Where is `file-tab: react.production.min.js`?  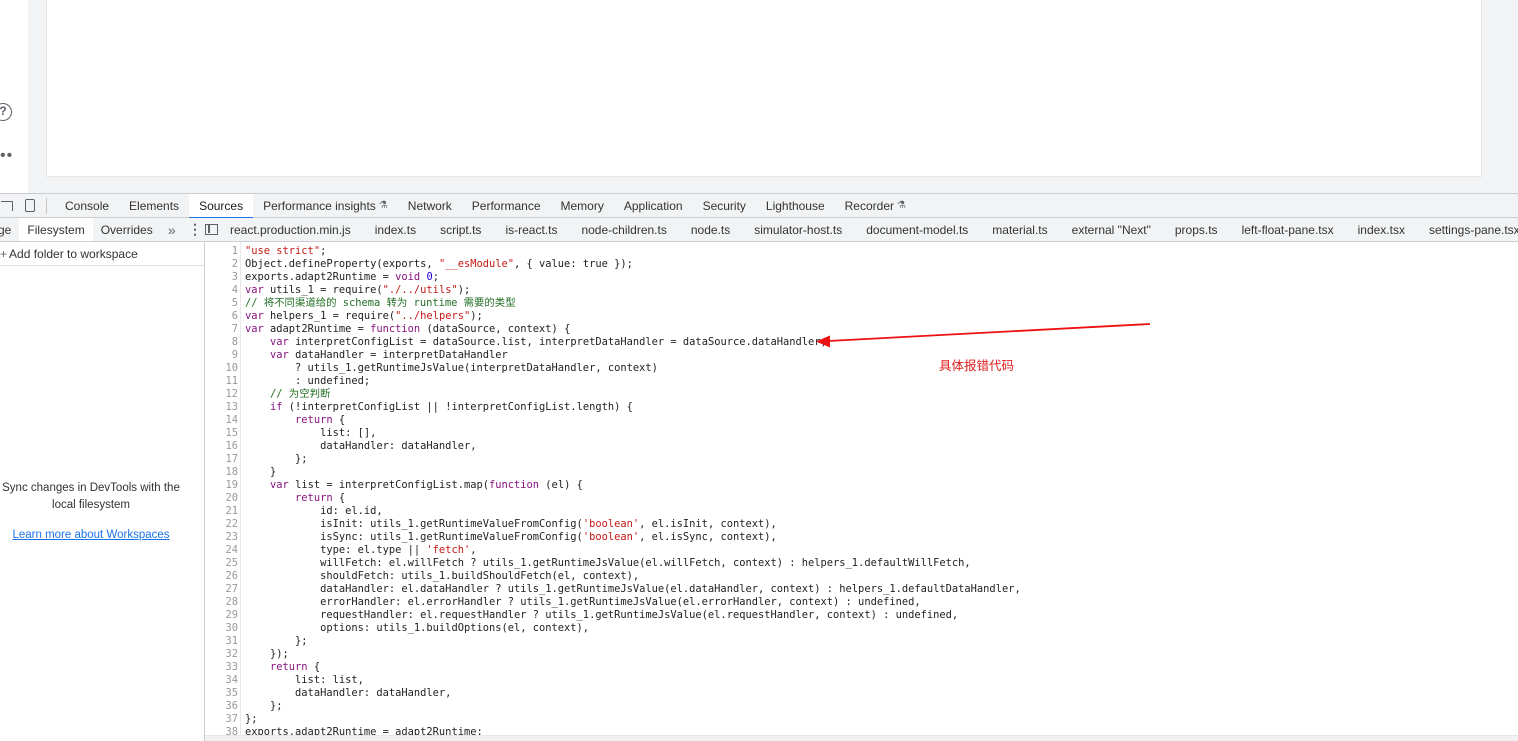
file-tab: react.production.min.js is located at coordinates (290, 229).